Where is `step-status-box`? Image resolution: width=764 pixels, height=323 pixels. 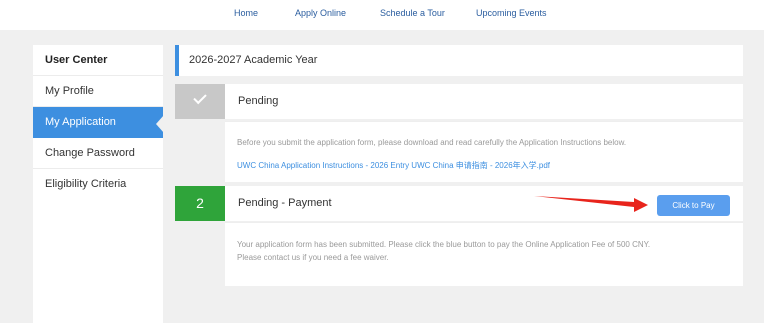 step-status-box is located at coordinates (200, 101).